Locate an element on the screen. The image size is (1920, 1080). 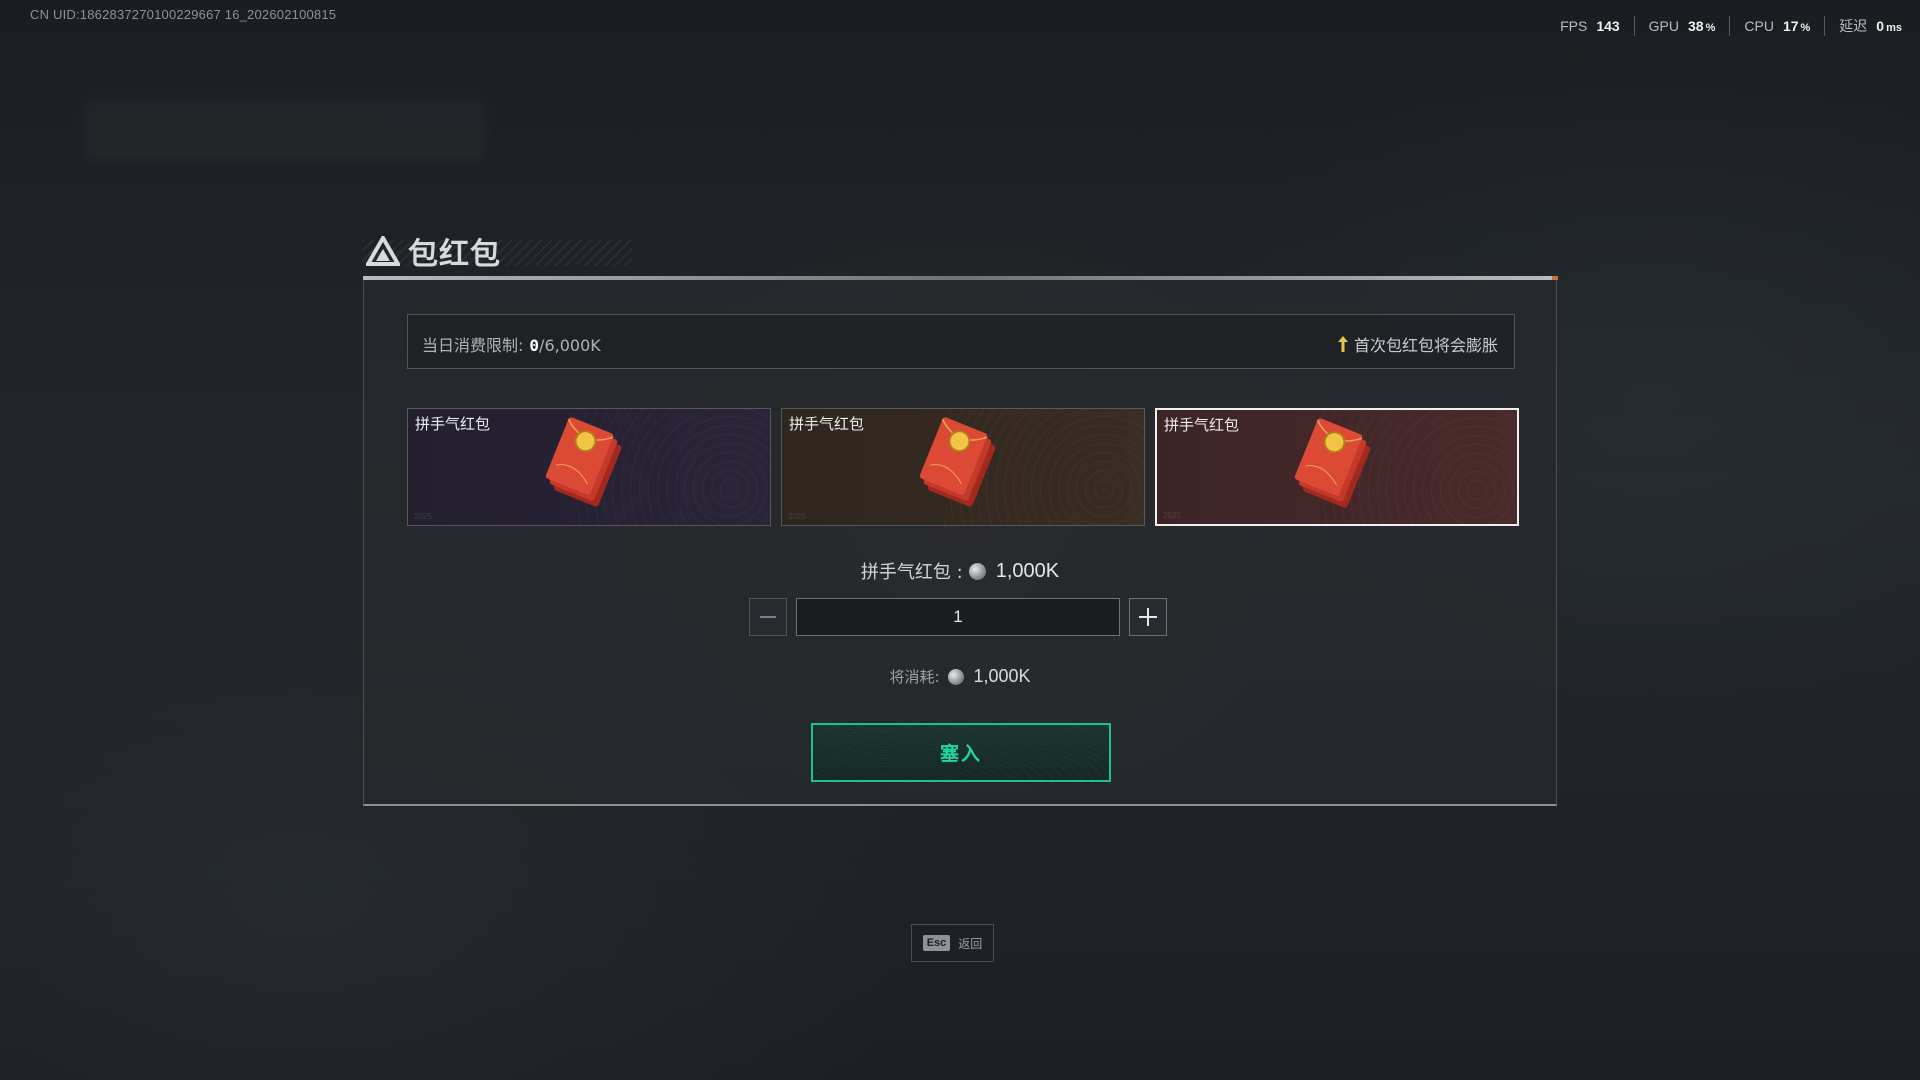
triangle-logo-icon is located at coordinates (383, 251).